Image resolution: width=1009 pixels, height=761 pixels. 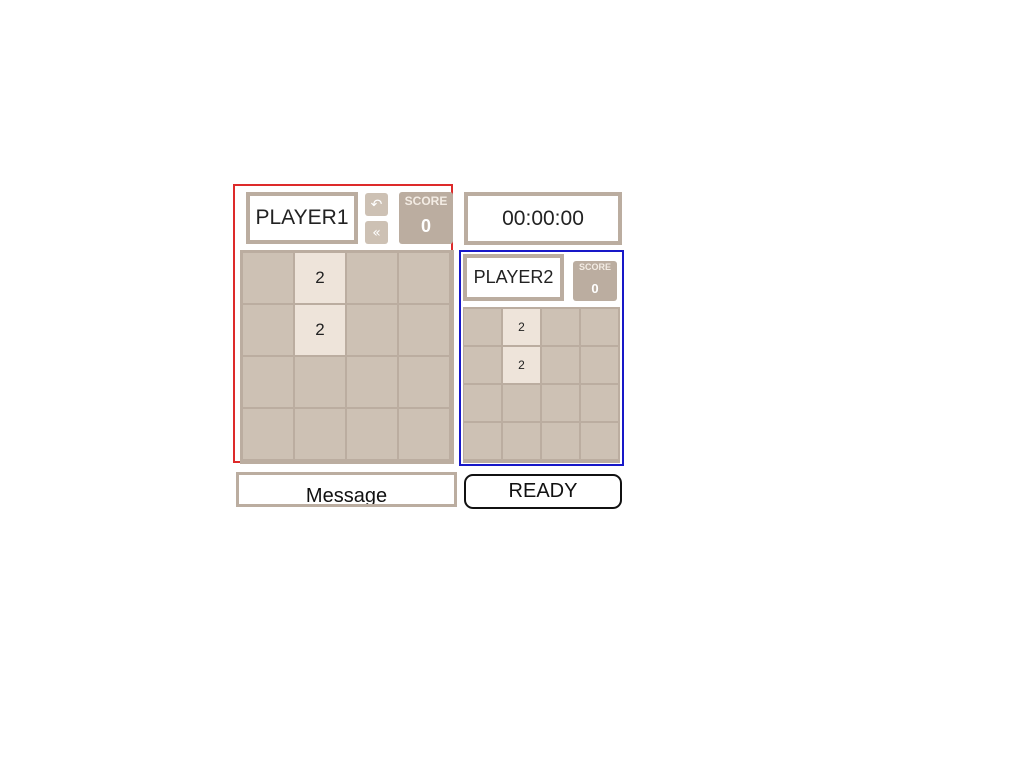 I want to click on rewind-button: «, so click(x=376, y=232).